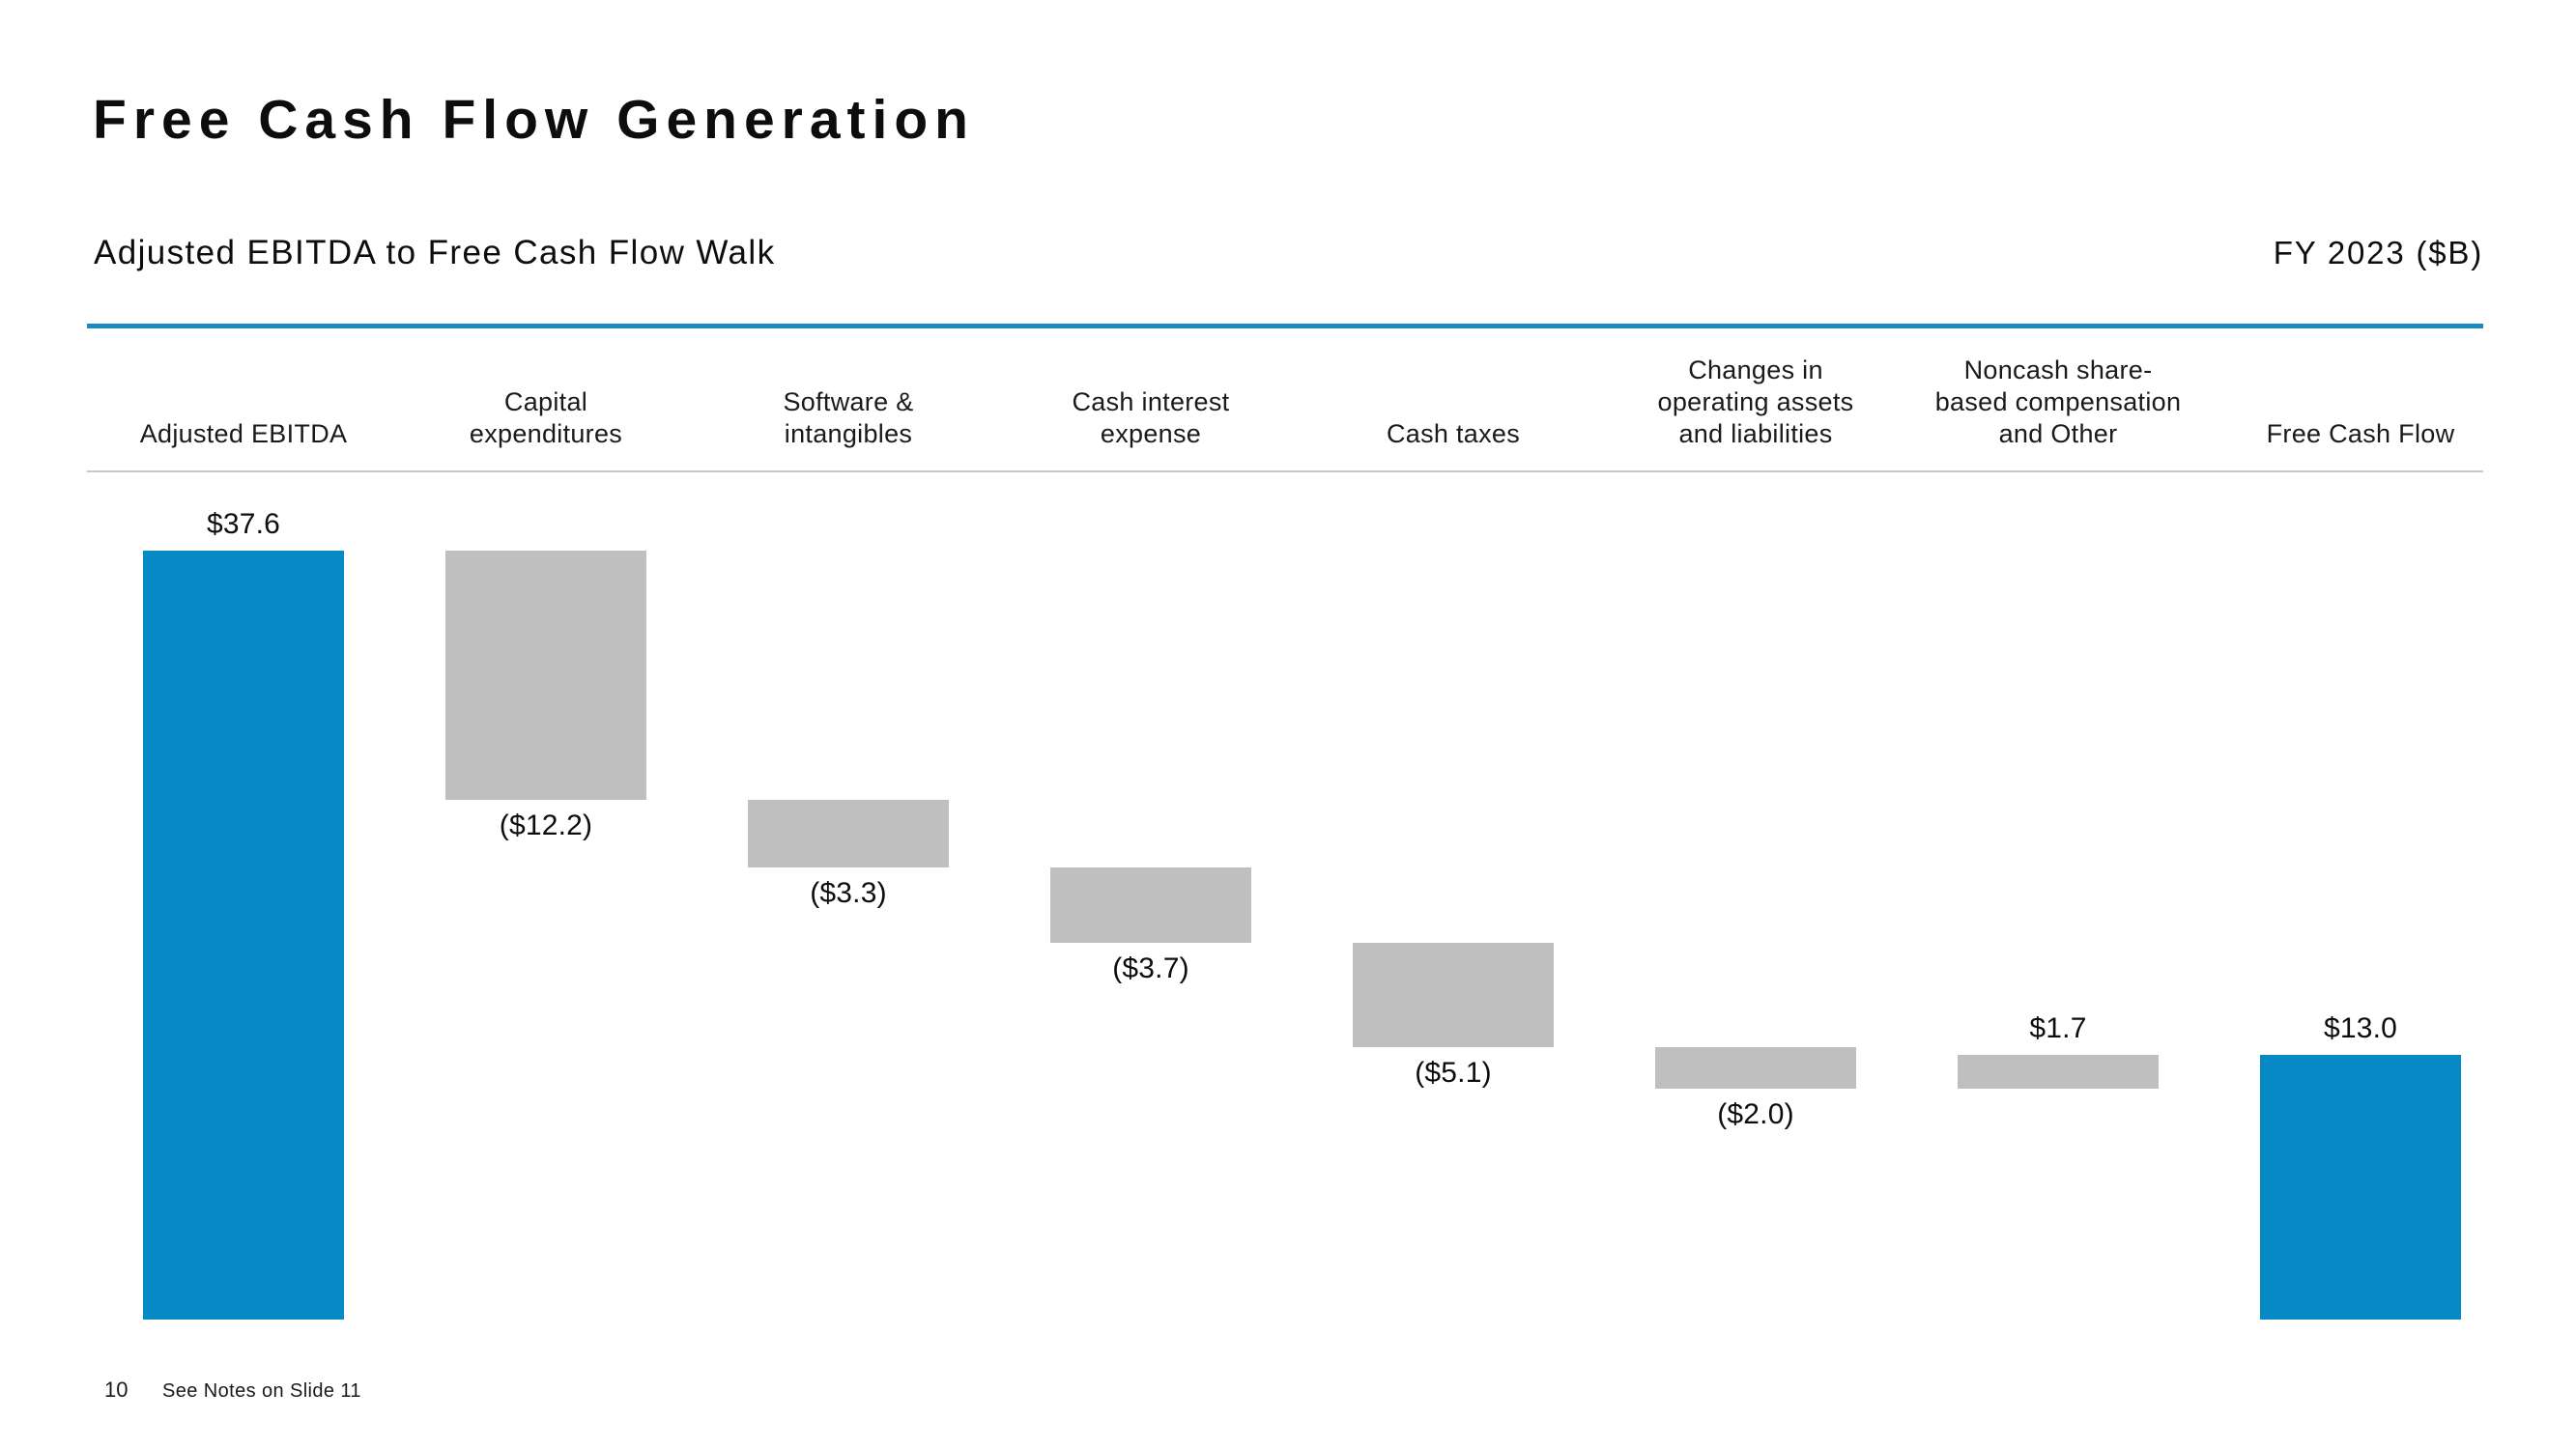 The height and width of the screenshot is (1449, 2576). What do you see at coordinates (1756, 1114) in the screenshot?
I see `bar-value-label: ($2.0)` at bounding box center [1756, 1114].